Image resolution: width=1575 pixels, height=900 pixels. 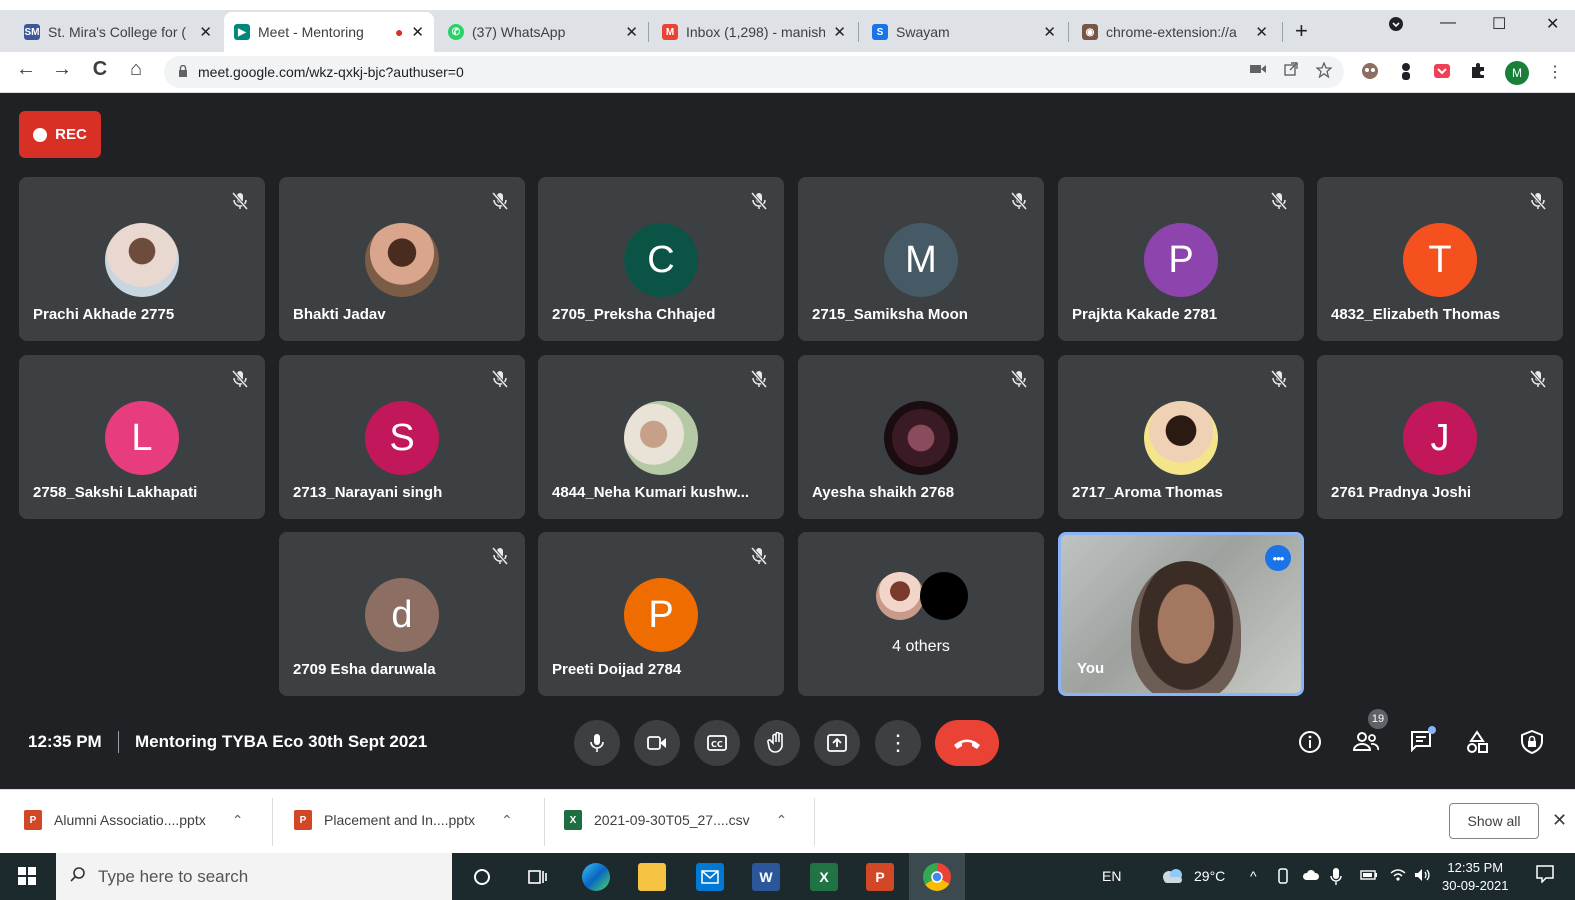 I want to click on participant-tile: J 2761 Pradnya Joshi, so click(x=1440, y=437).